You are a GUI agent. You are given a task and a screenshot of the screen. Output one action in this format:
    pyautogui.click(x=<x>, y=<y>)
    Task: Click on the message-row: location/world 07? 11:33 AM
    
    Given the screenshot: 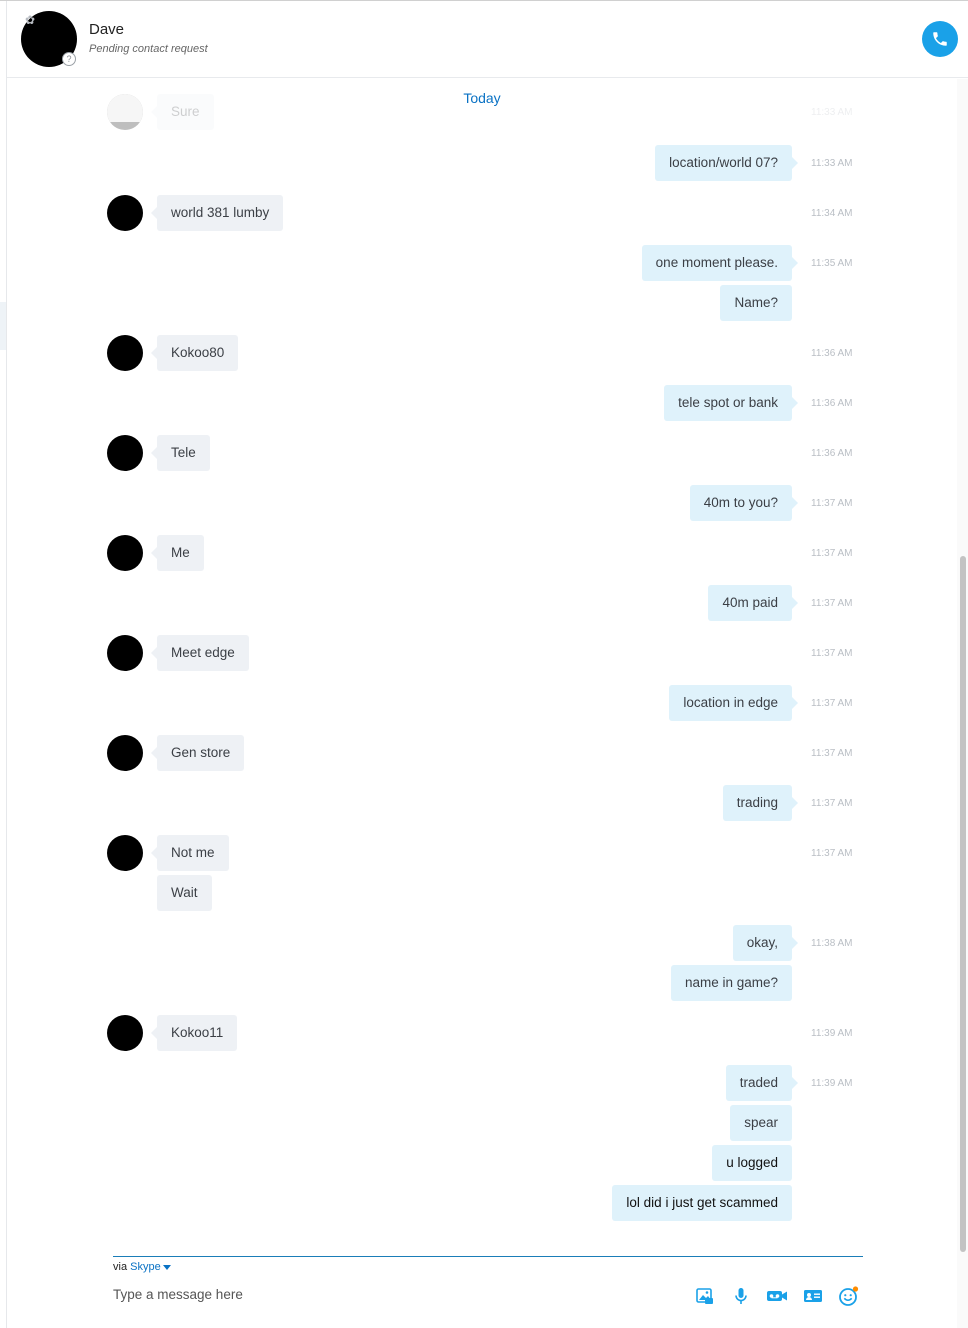 What is the action you would take?
    pyautogui.click(x=482, y=163)
    